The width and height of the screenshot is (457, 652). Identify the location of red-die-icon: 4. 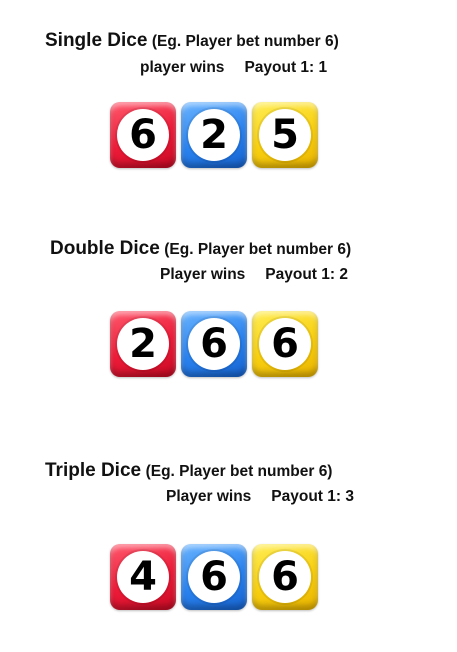
(143, 577).